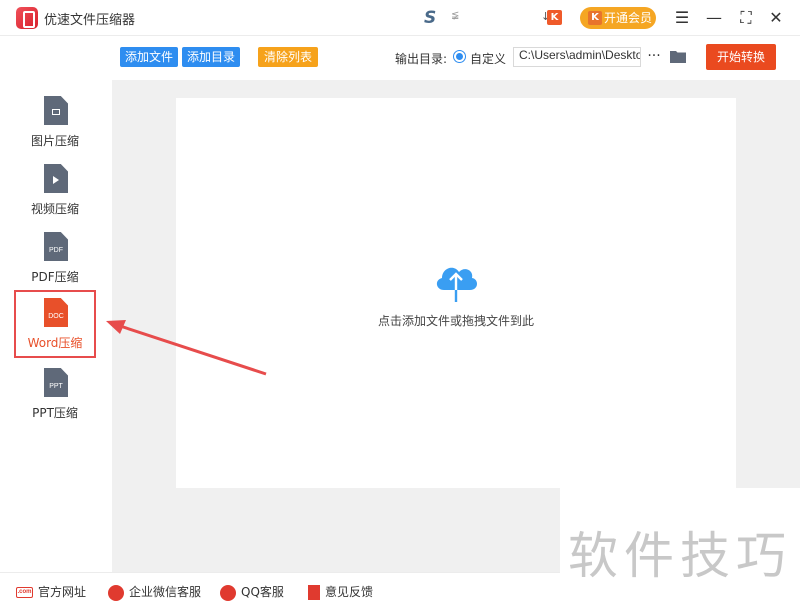  Describe the element at coordinates (56, 312) in the screenshot. I see `word-doc-icon: DOC` at that location.